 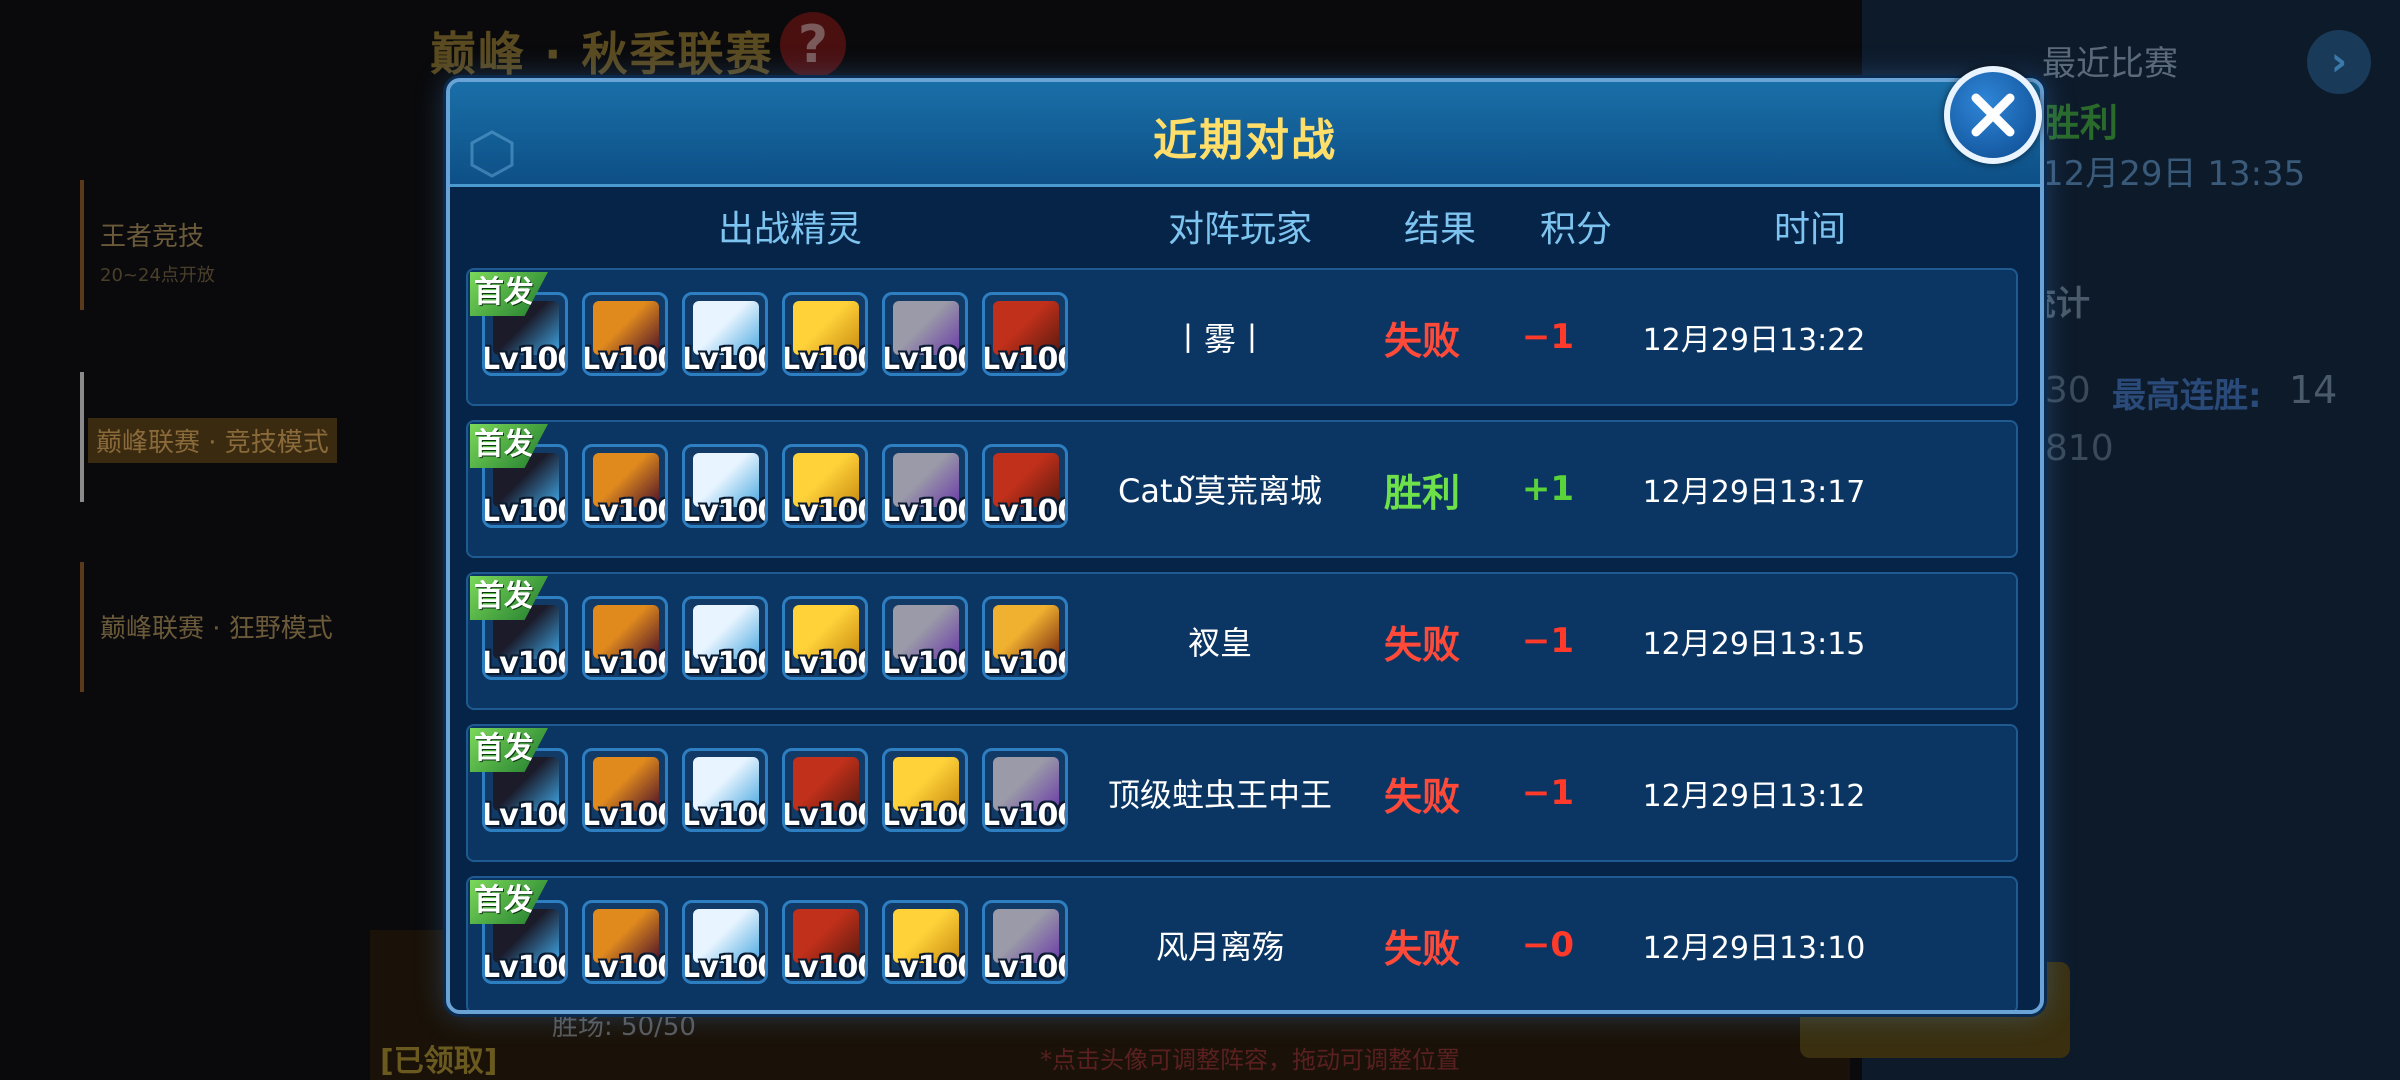 I want to click on left-menu-sub: 20~24点开放, so click(x=157, y=275).